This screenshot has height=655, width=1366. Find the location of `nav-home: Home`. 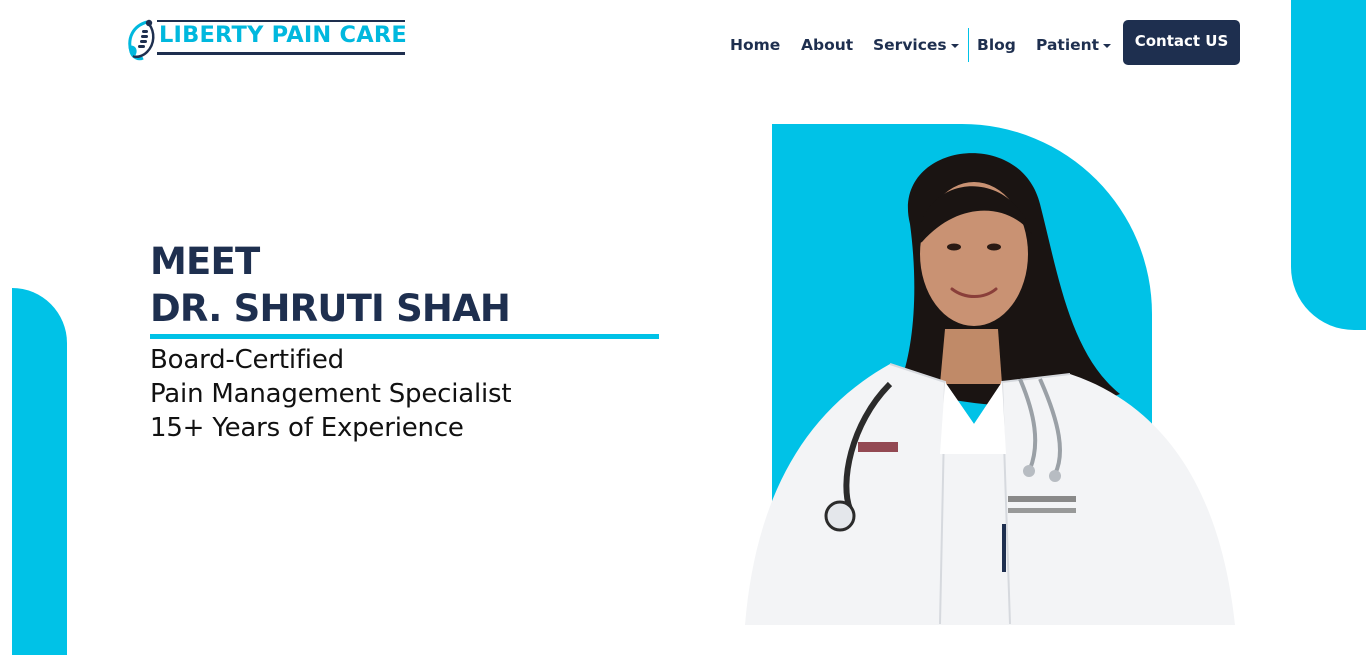

nav-home: Home is located at coordinates (755, 45).